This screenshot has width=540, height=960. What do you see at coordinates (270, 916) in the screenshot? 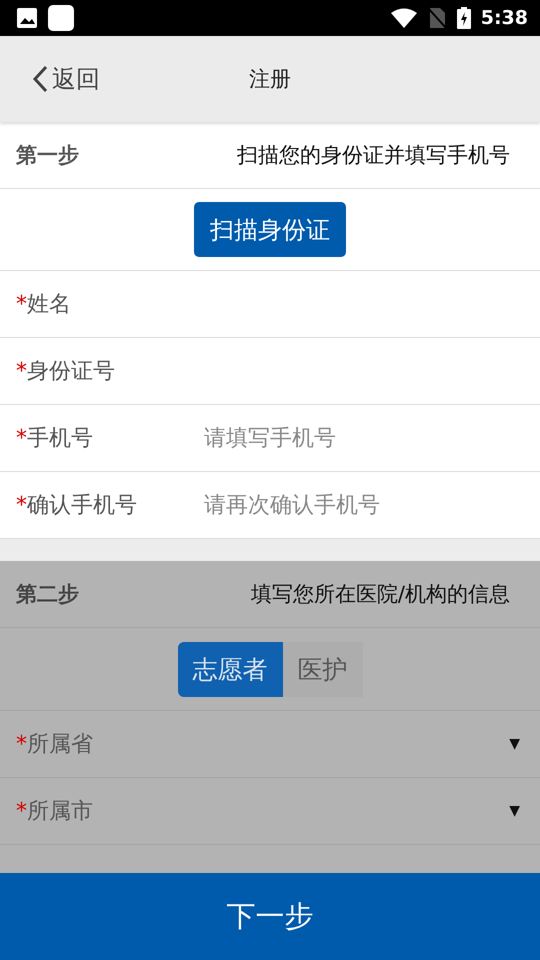
I see `next-step-button: 下一步` at bounding box center [270, 916].